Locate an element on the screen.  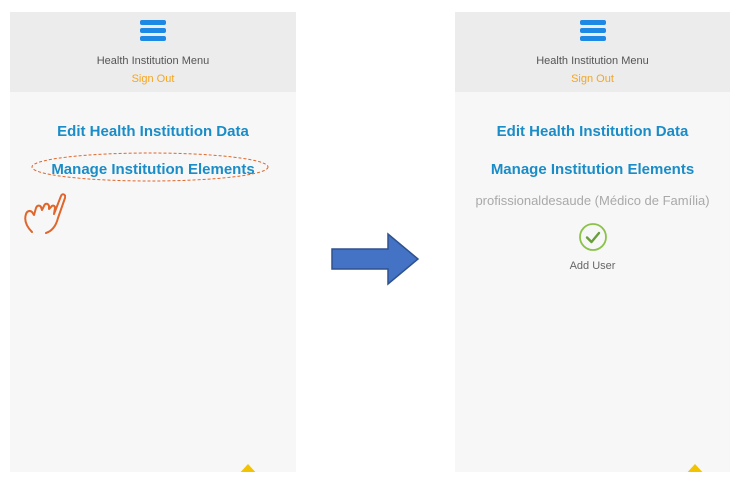
professional-name-label: profissionaldesaude (Médico de Família) is located at coordinates (592, 200).